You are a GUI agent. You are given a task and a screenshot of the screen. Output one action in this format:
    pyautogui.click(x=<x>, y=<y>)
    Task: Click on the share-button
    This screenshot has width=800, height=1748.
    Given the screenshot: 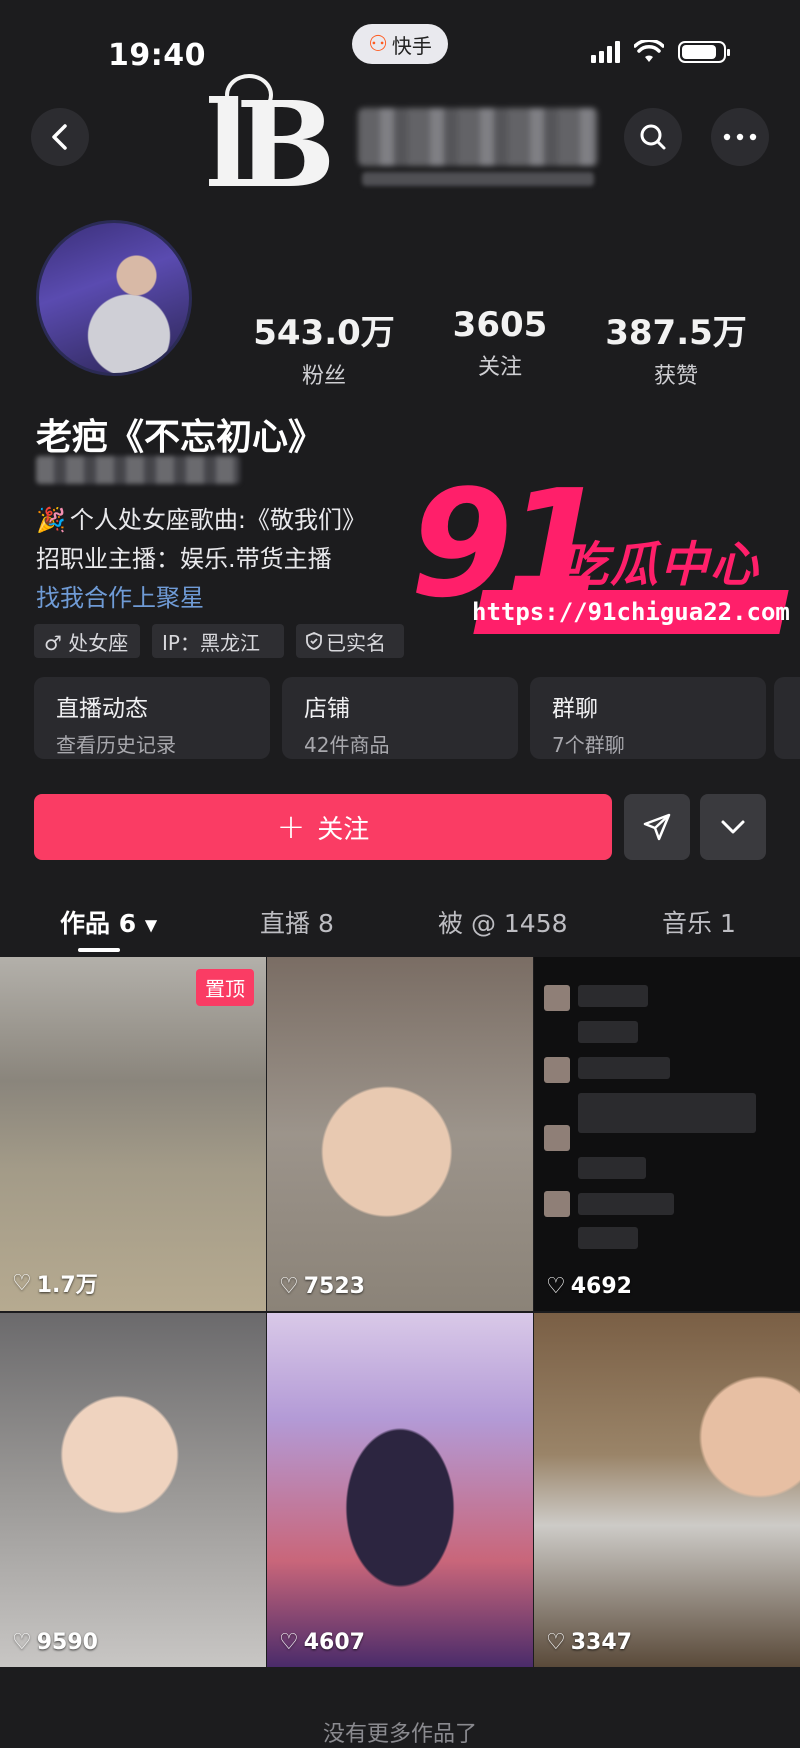 What is the action you would take?
    pyautogui.click(x=657, y=827)
    